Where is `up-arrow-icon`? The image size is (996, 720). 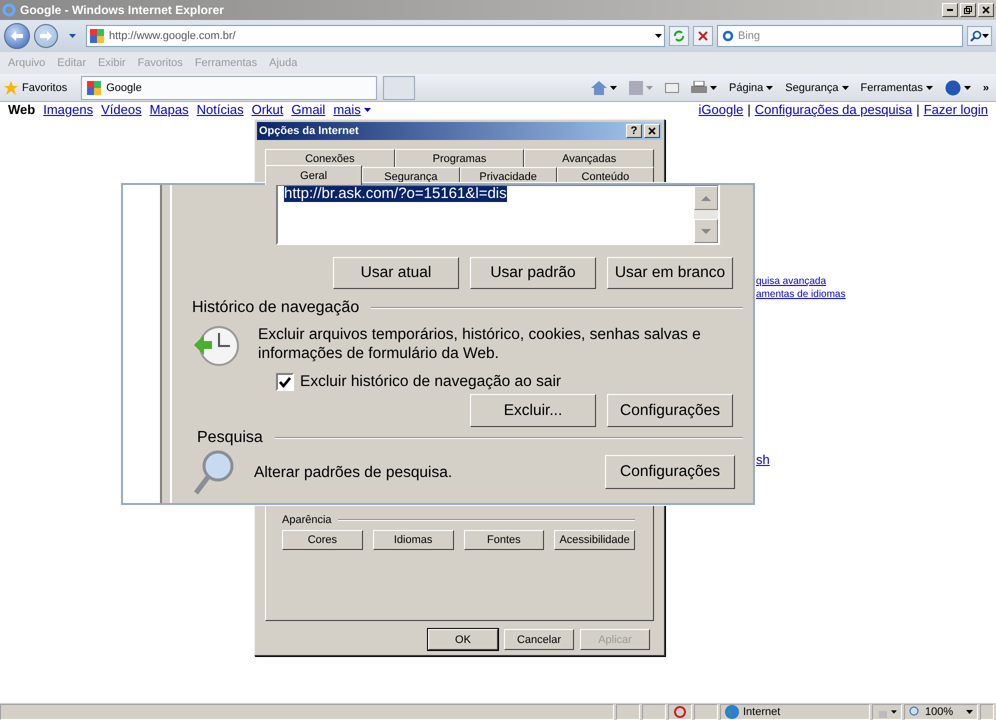 up-arrow-icon is located at coordinates (706, 198).